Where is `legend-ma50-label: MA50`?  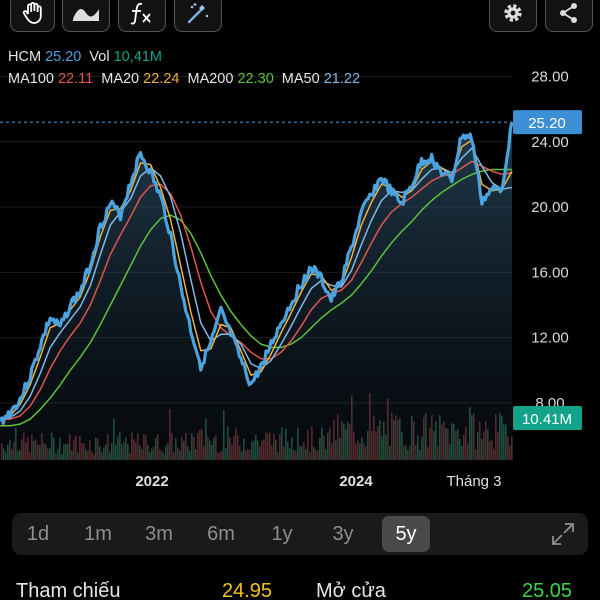 legend-ma50-label: MA50 is located at coordinates (300, 79).